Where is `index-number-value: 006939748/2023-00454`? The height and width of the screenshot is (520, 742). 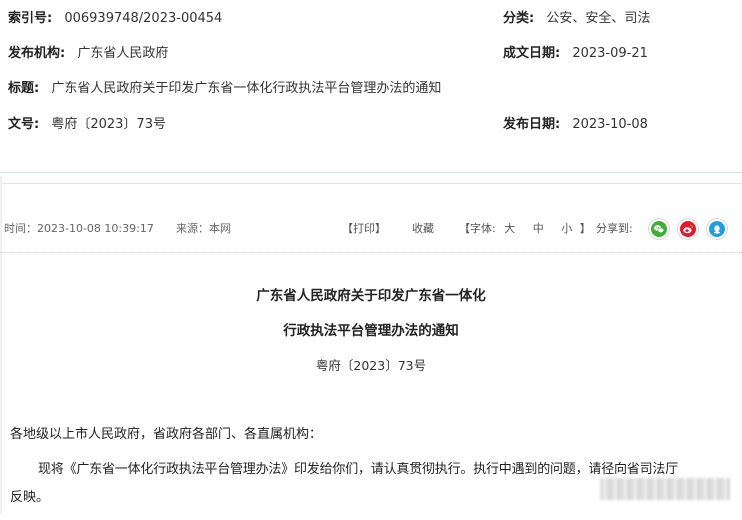
index-number-value: 006939748/2023-00454 is located at coordinates (143, 18).